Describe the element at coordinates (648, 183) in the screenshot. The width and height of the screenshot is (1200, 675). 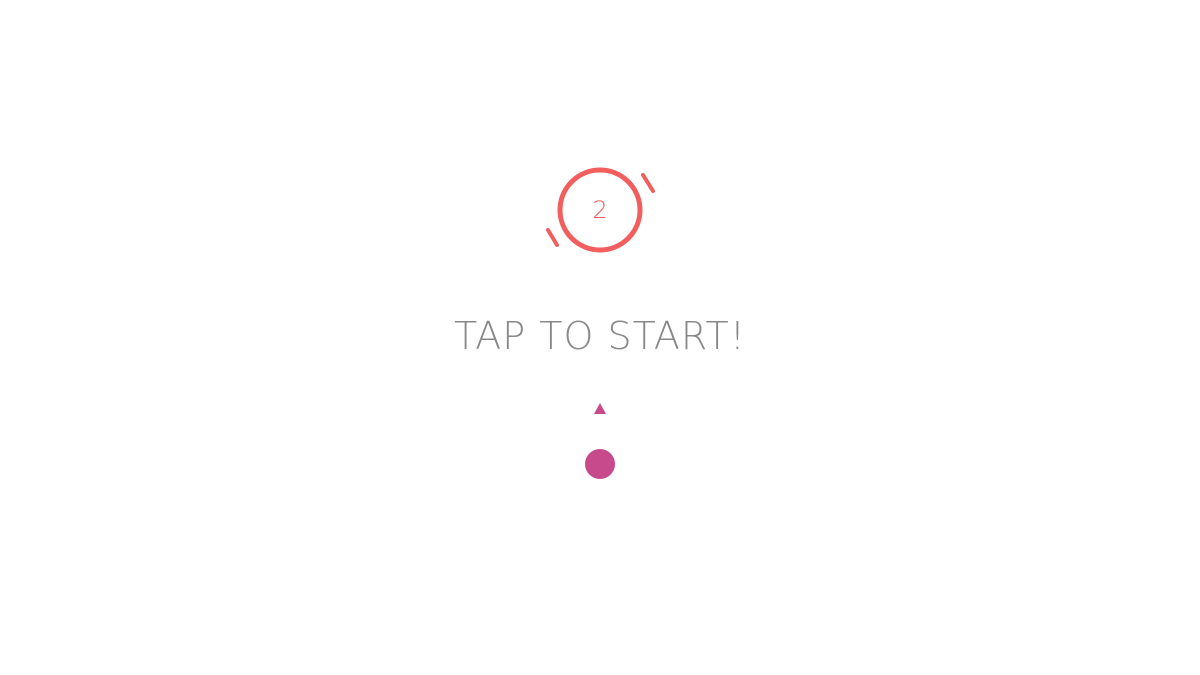
I see `orbit-arc-top-right` at that location.